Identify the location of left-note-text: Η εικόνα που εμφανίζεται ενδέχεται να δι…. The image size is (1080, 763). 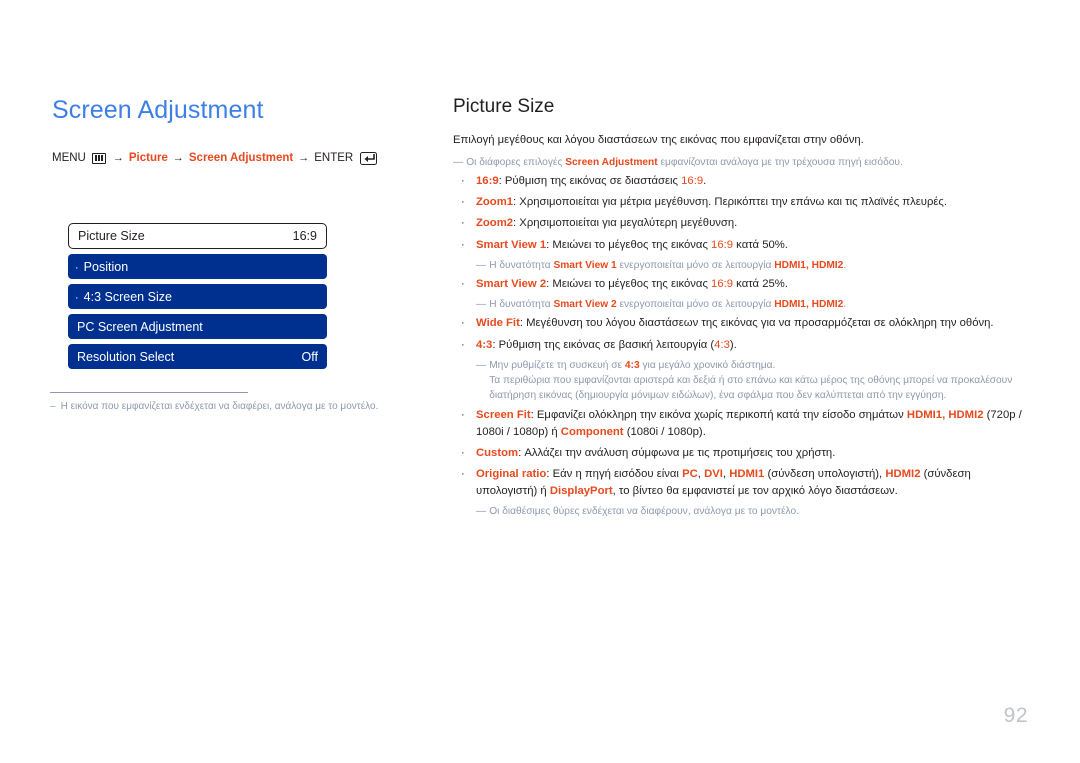
(219, 406).